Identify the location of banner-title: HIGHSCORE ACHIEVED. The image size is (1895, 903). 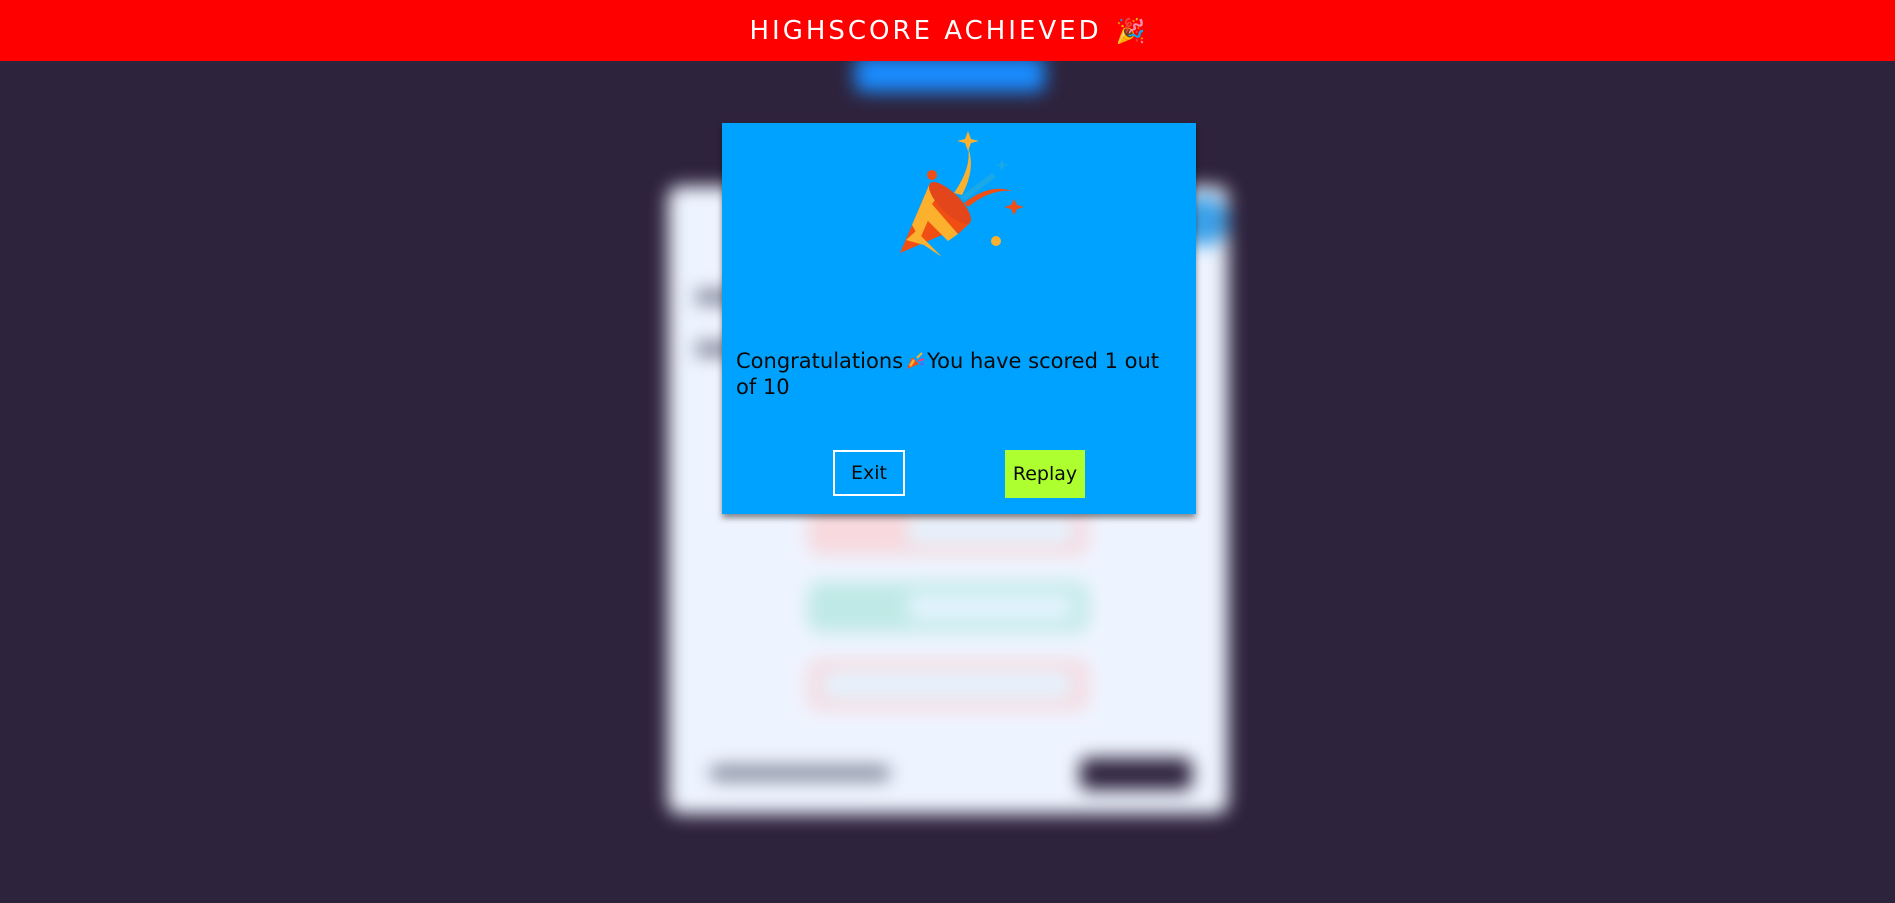
(925, 30).